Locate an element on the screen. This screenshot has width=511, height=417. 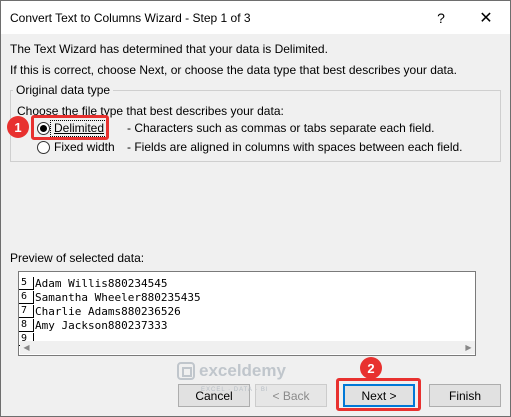
preview-label: Preview of selected data: is located at coordinates (77, 258).